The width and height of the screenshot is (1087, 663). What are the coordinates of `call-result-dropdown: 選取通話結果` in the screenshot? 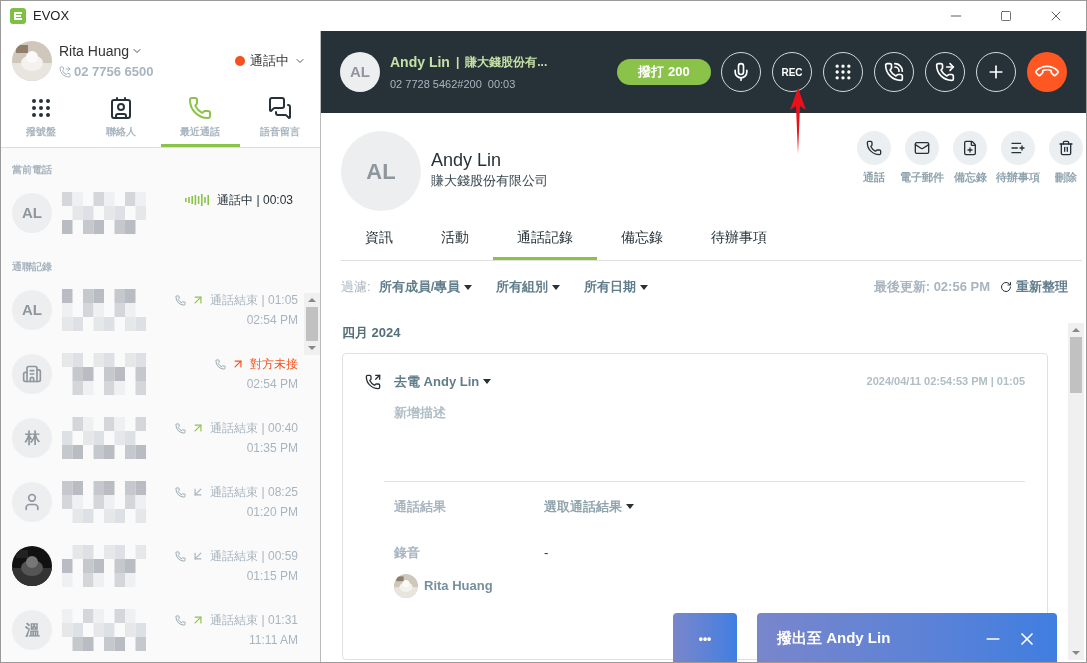 It's located at (589, 506).